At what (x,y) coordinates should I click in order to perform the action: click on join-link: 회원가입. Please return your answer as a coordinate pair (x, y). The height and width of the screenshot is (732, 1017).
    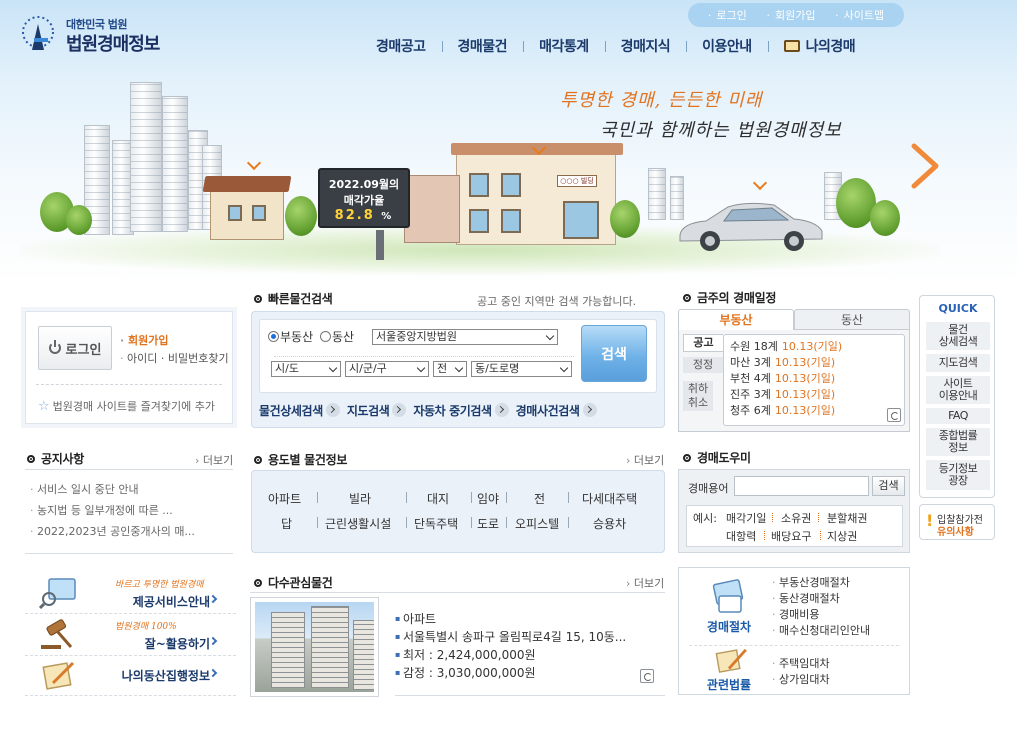
    Looking at the image, I should click on (144, 340).